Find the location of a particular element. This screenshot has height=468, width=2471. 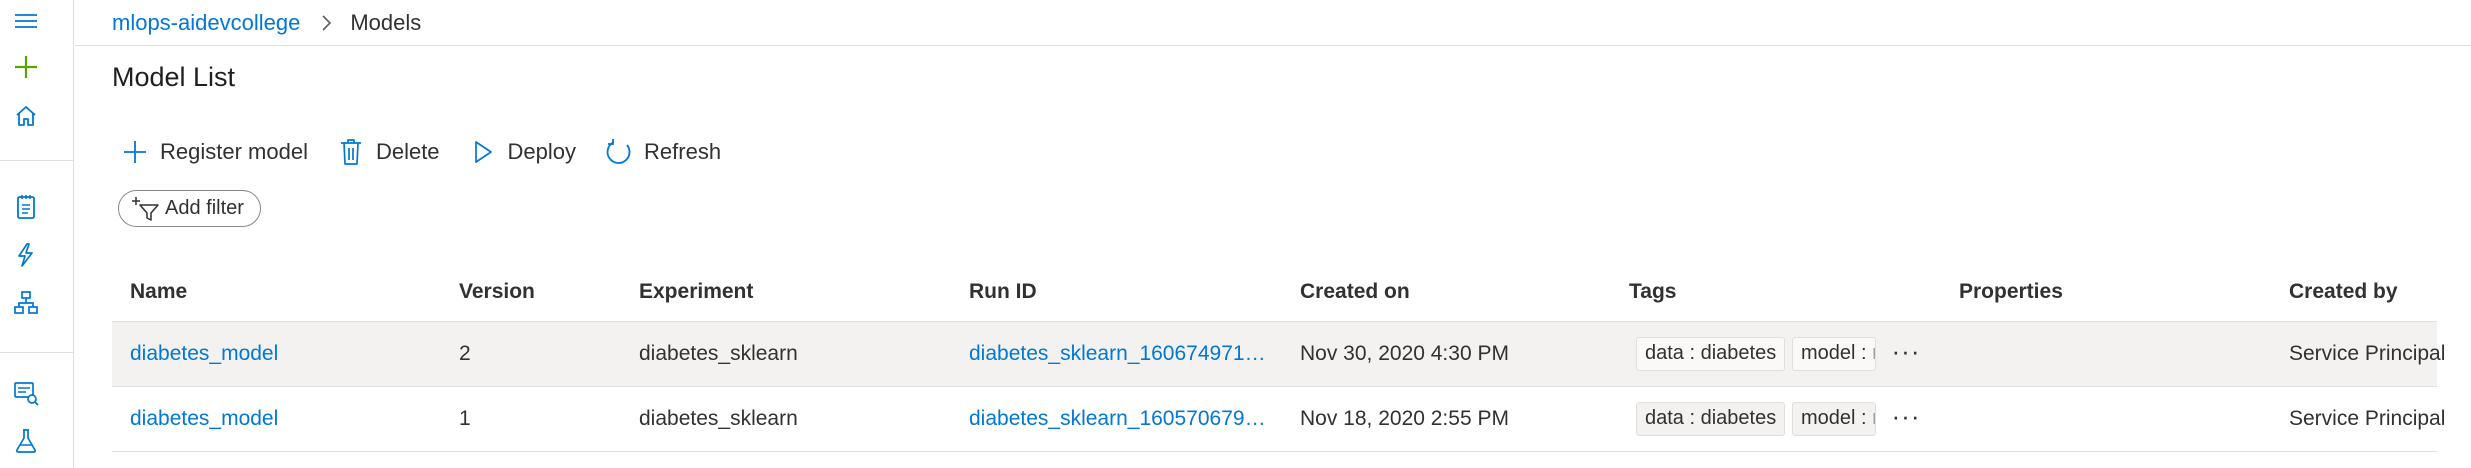

column-header-run-id: Run ID is located at coordinates (1119, 292).